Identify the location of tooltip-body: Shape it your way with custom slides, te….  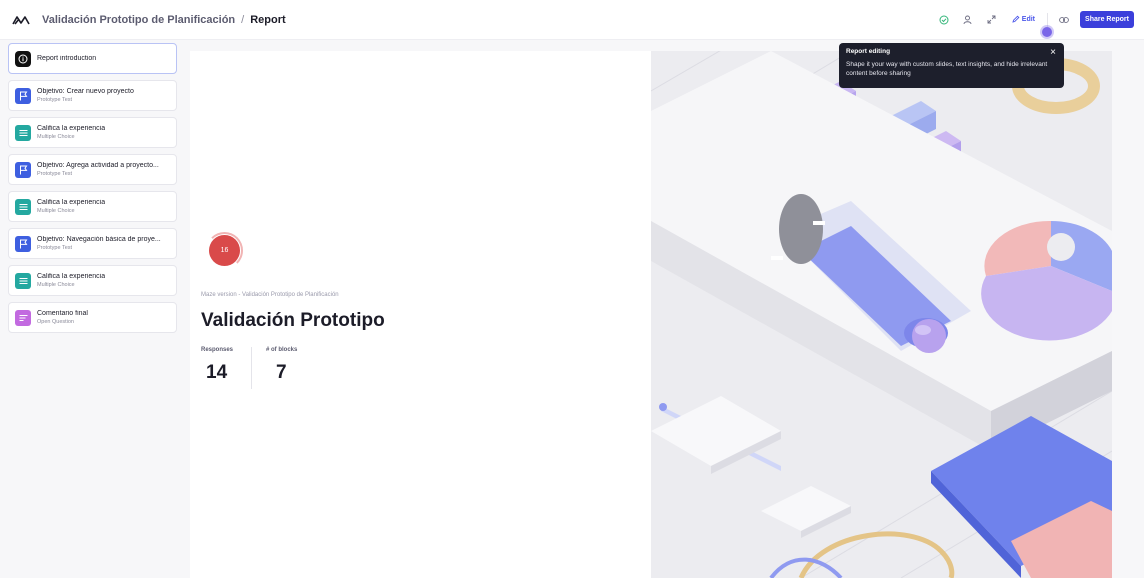
(947, 69).